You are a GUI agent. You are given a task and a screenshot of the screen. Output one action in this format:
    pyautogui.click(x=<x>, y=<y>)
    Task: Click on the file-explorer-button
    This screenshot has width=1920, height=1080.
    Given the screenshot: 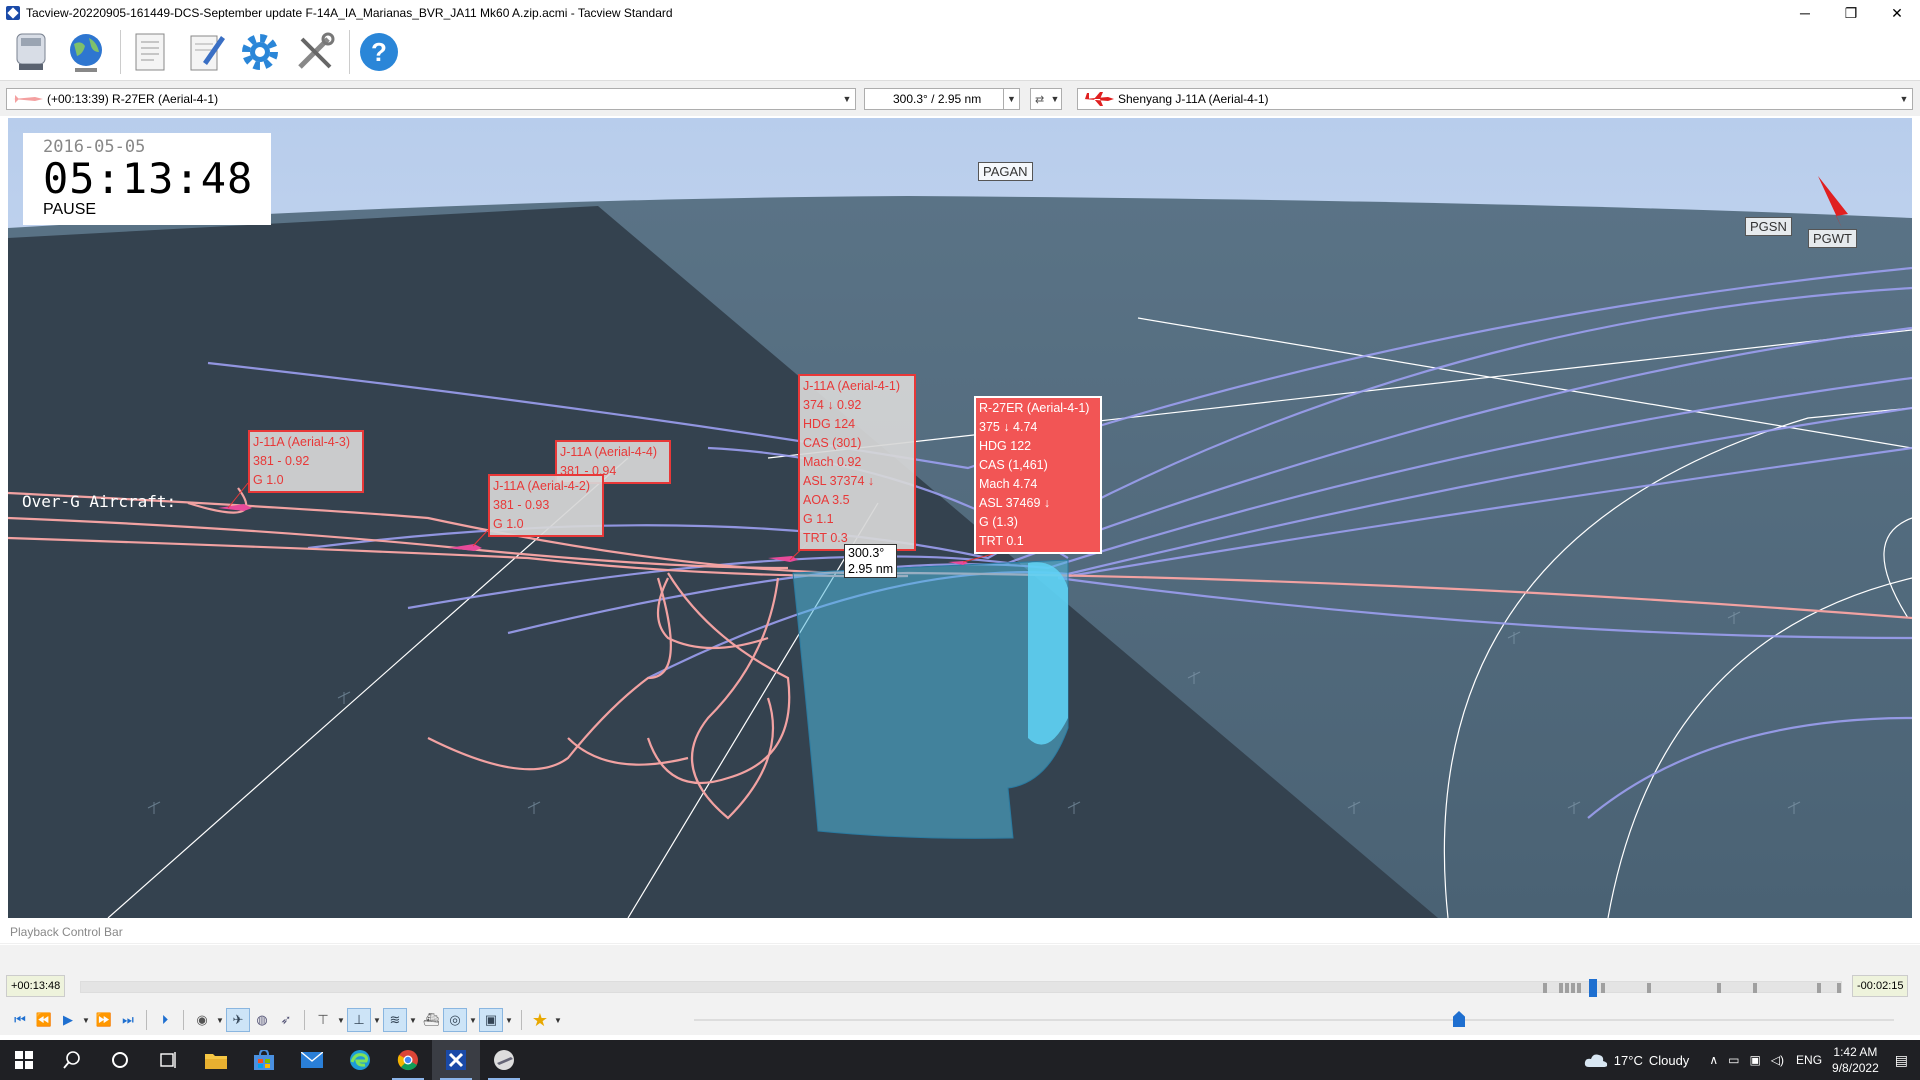 What is the action you would take?
    pyautogui.click(x=216, y=1060)
    